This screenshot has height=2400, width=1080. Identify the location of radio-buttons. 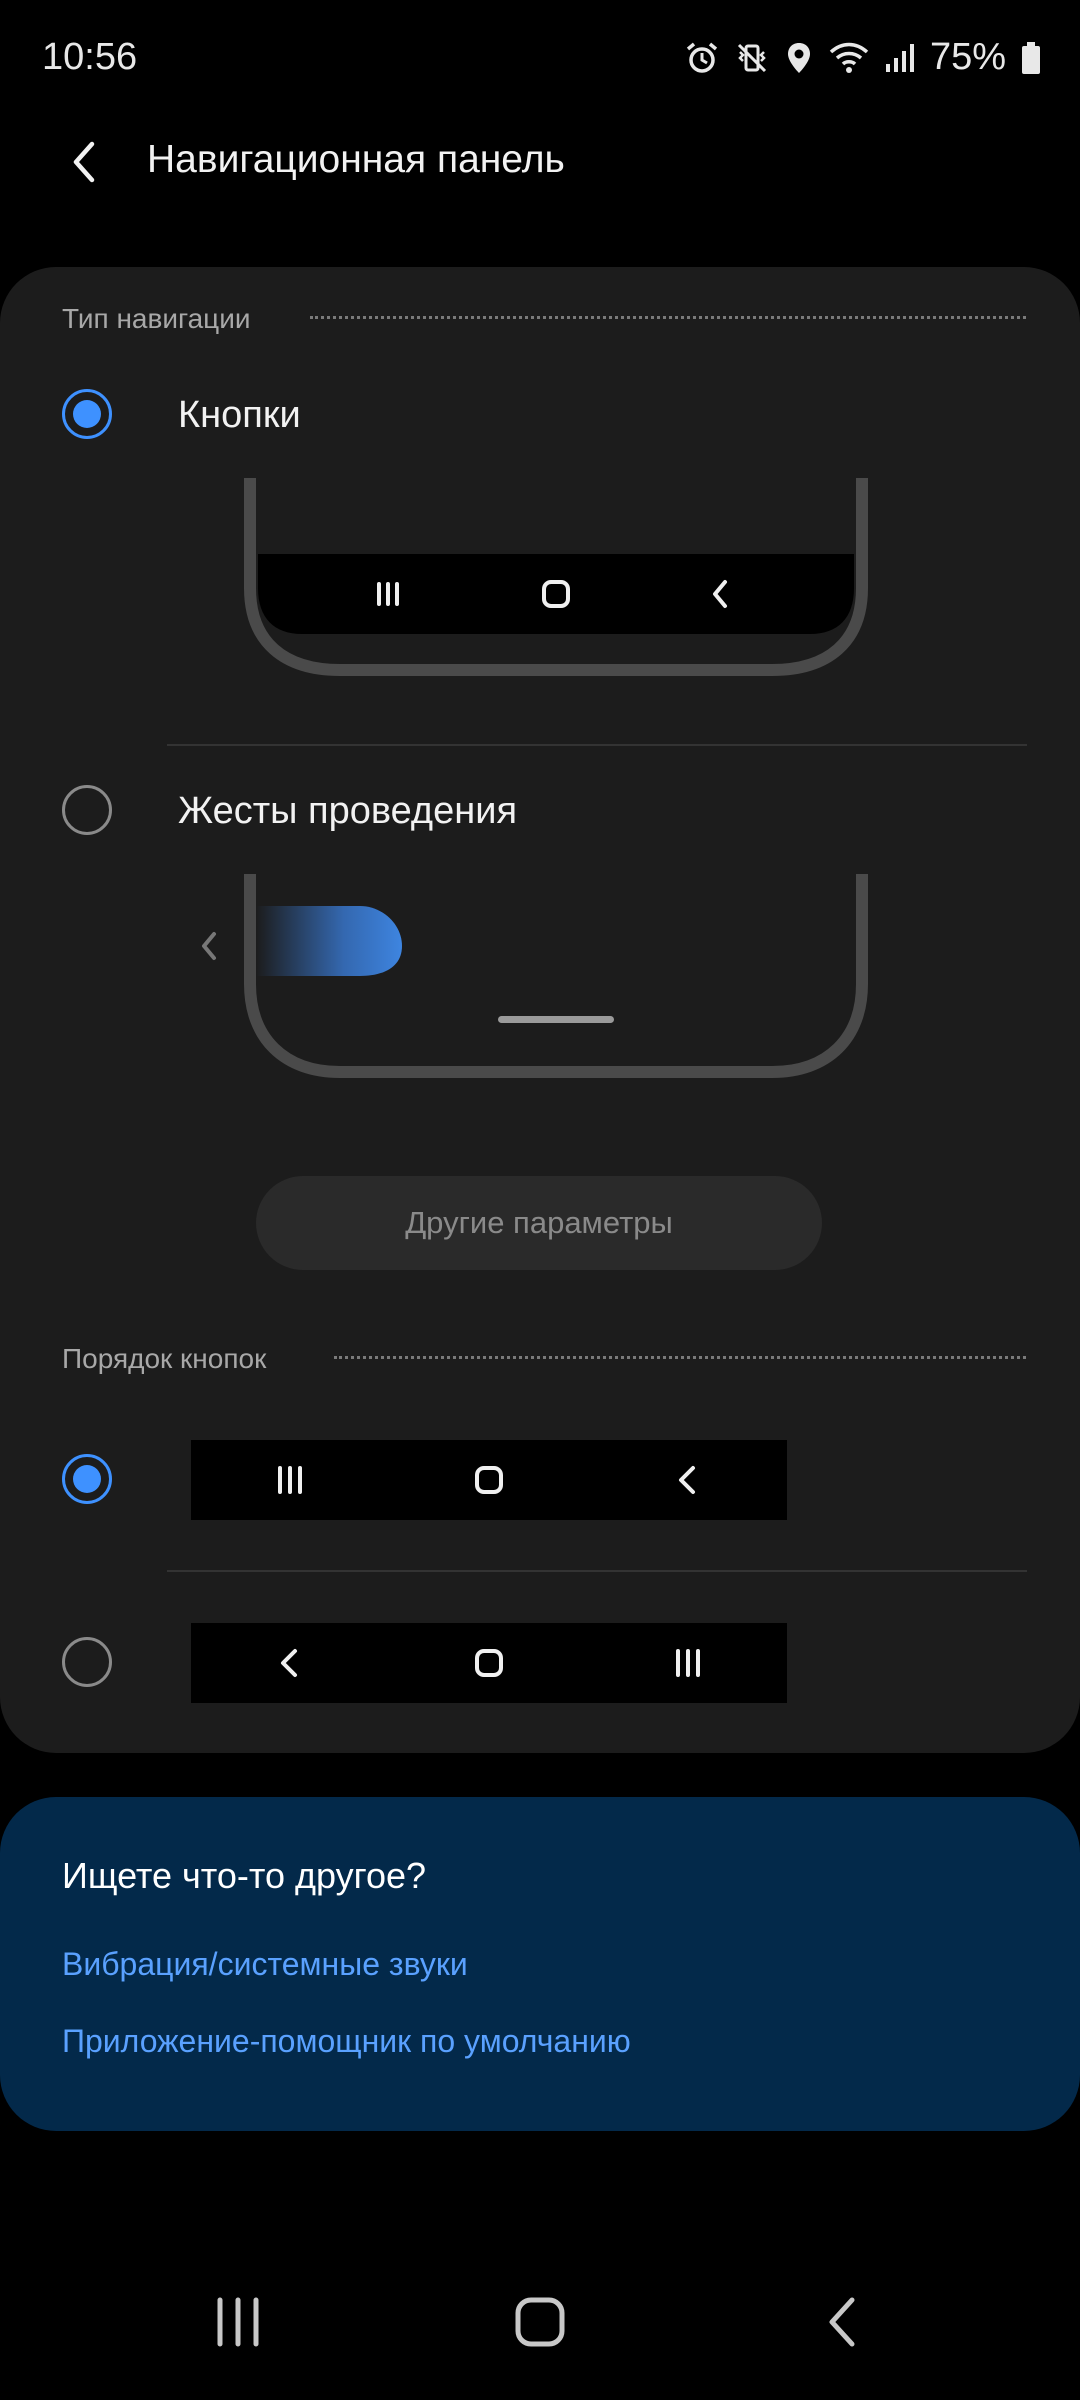
(87, 414).